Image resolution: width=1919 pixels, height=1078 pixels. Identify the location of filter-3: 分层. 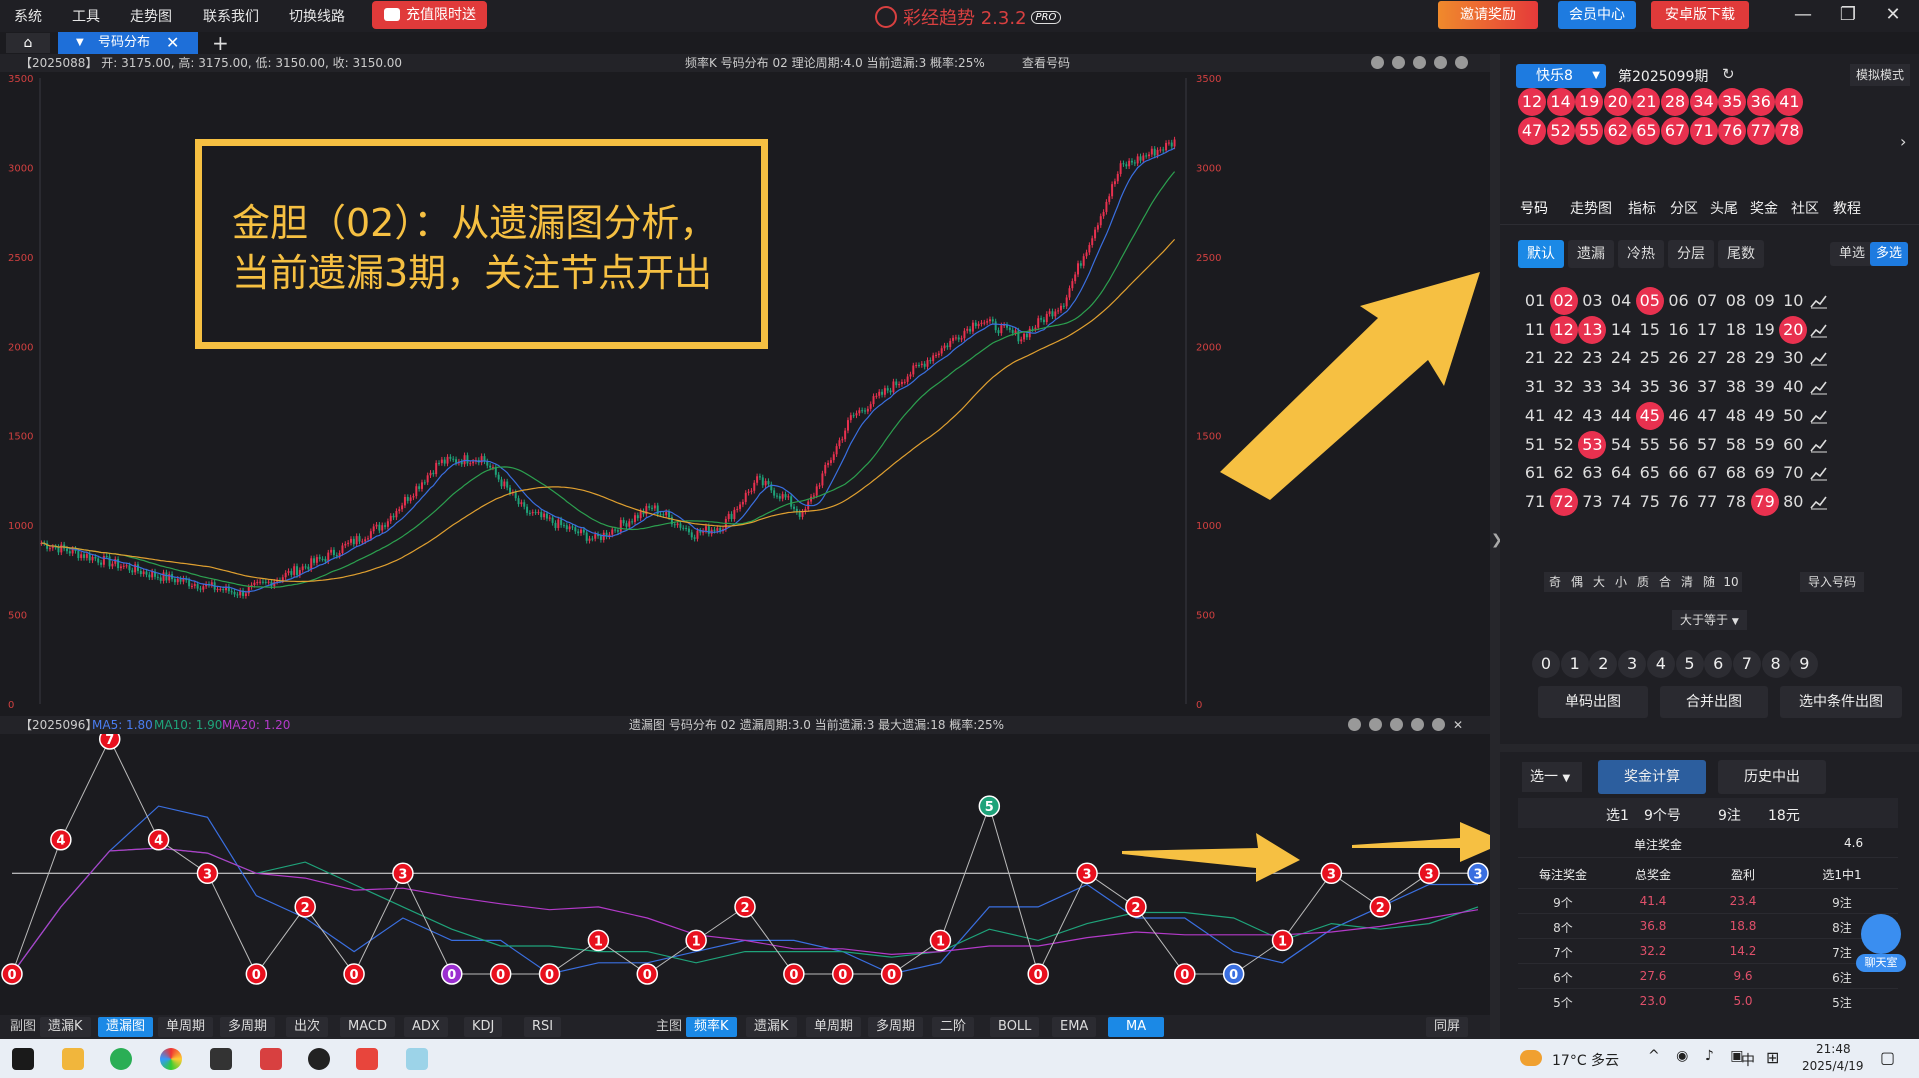
(1691, 254).